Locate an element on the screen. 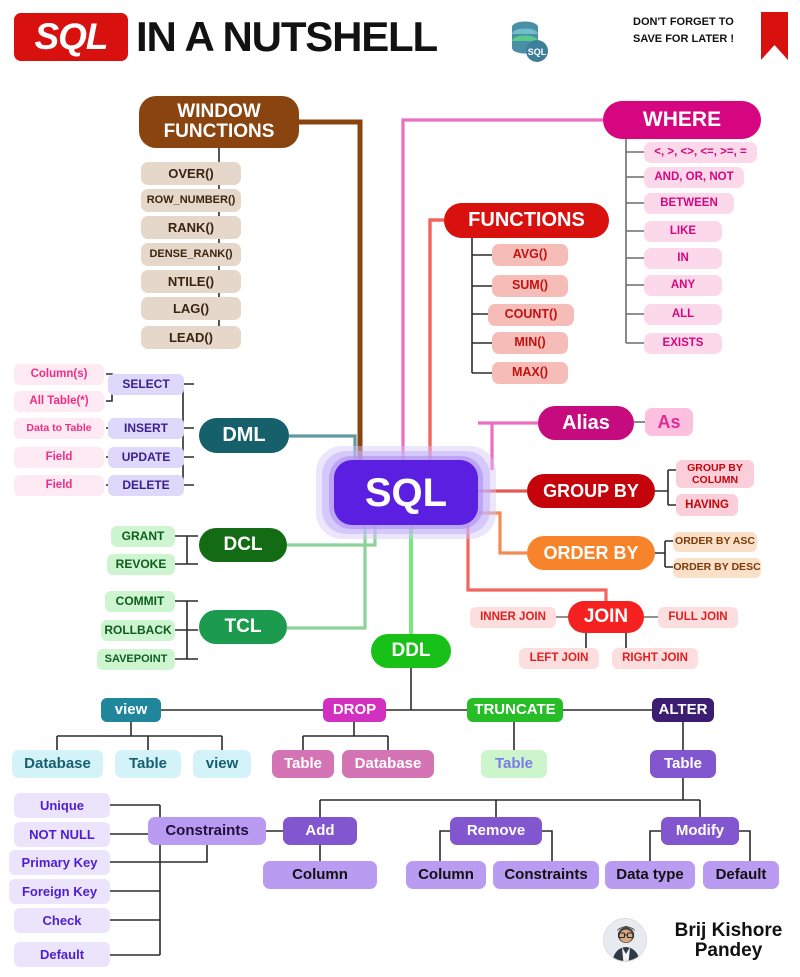  save-note-line2: SAVE FOR LATER ! is located at coordinates (684, 38).